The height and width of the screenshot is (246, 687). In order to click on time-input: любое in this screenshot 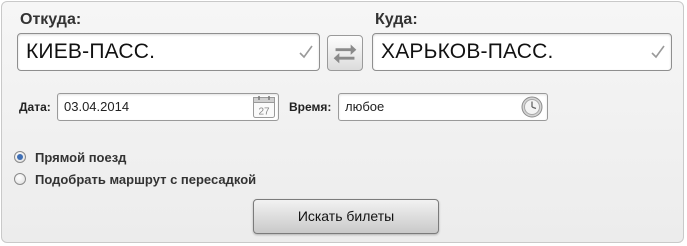, I will do `click(443, 107)`.